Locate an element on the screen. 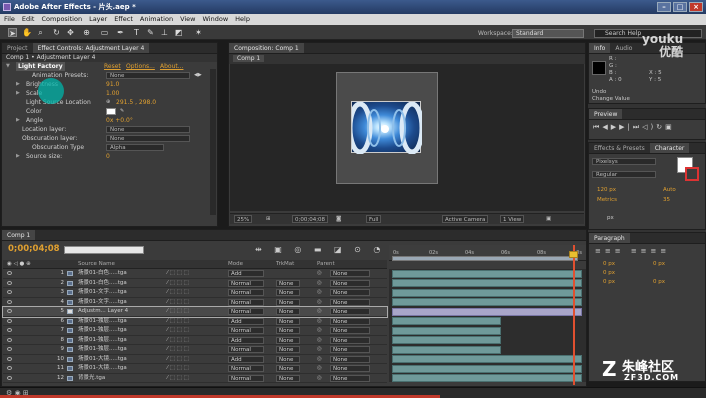  crosshair-icon: ⊕ is located at coordinates (108, 102).